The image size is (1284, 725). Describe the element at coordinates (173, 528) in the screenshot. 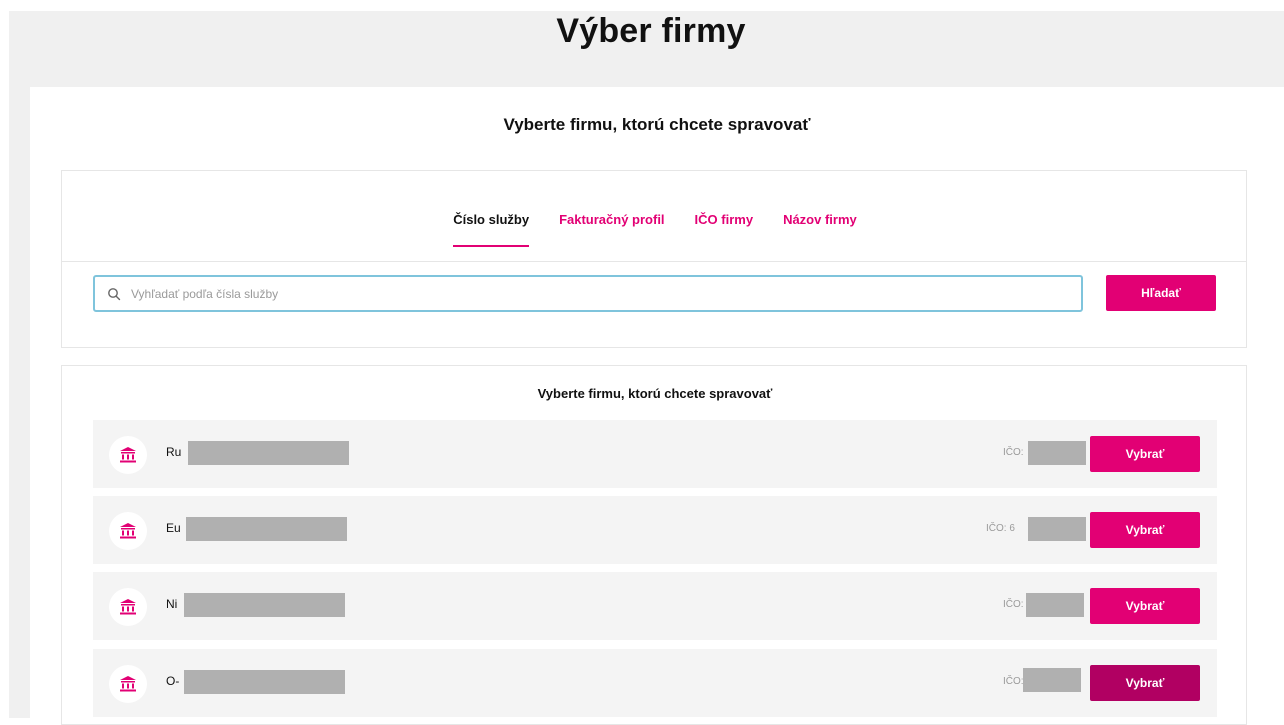

I see `company-name: Eu` at that location.